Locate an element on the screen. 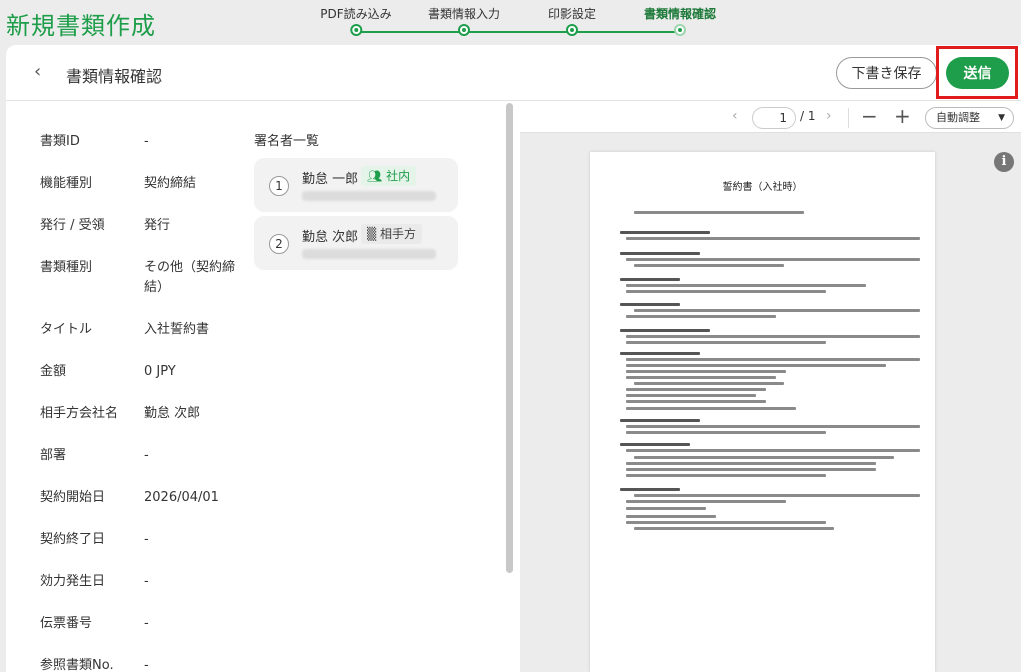 Image resolution: width=1021 pixels, height=672 pixels. group-icon: 👥︎ is located at coordinates (377, 176).